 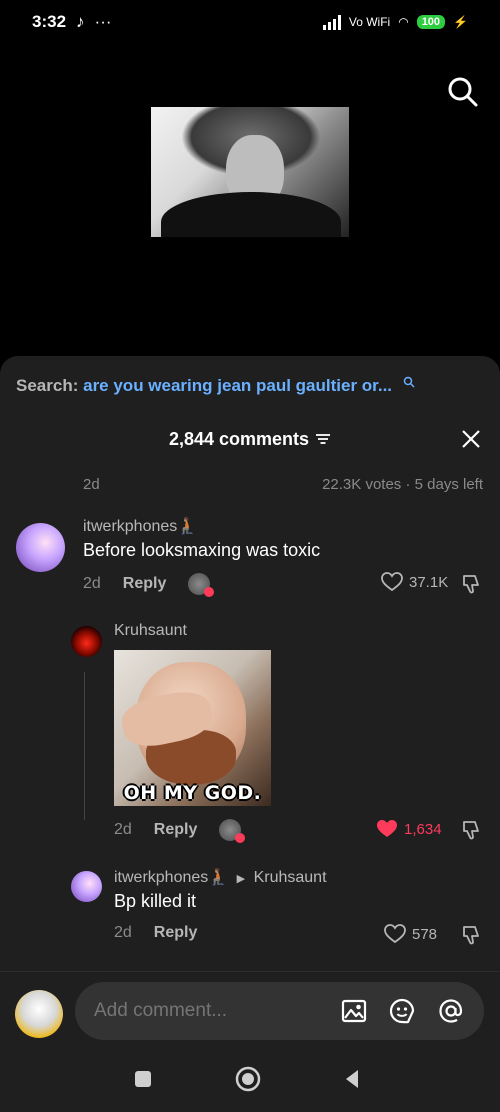 I want to click on comment-author: itwerkphones🧎🏽 ▶ Kruhsaunt, so click(x=220, y=877).